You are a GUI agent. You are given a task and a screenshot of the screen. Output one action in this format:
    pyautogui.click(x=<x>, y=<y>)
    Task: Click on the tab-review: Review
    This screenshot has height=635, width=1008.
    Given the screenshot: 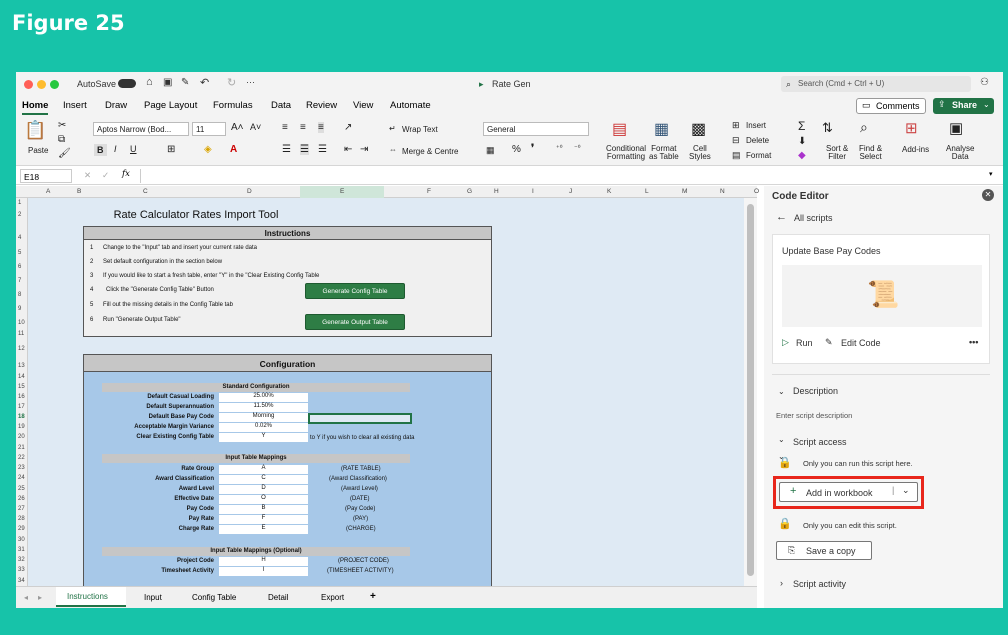 What is the action you would take?
    pyautogui.click(x=321, y=105)
    